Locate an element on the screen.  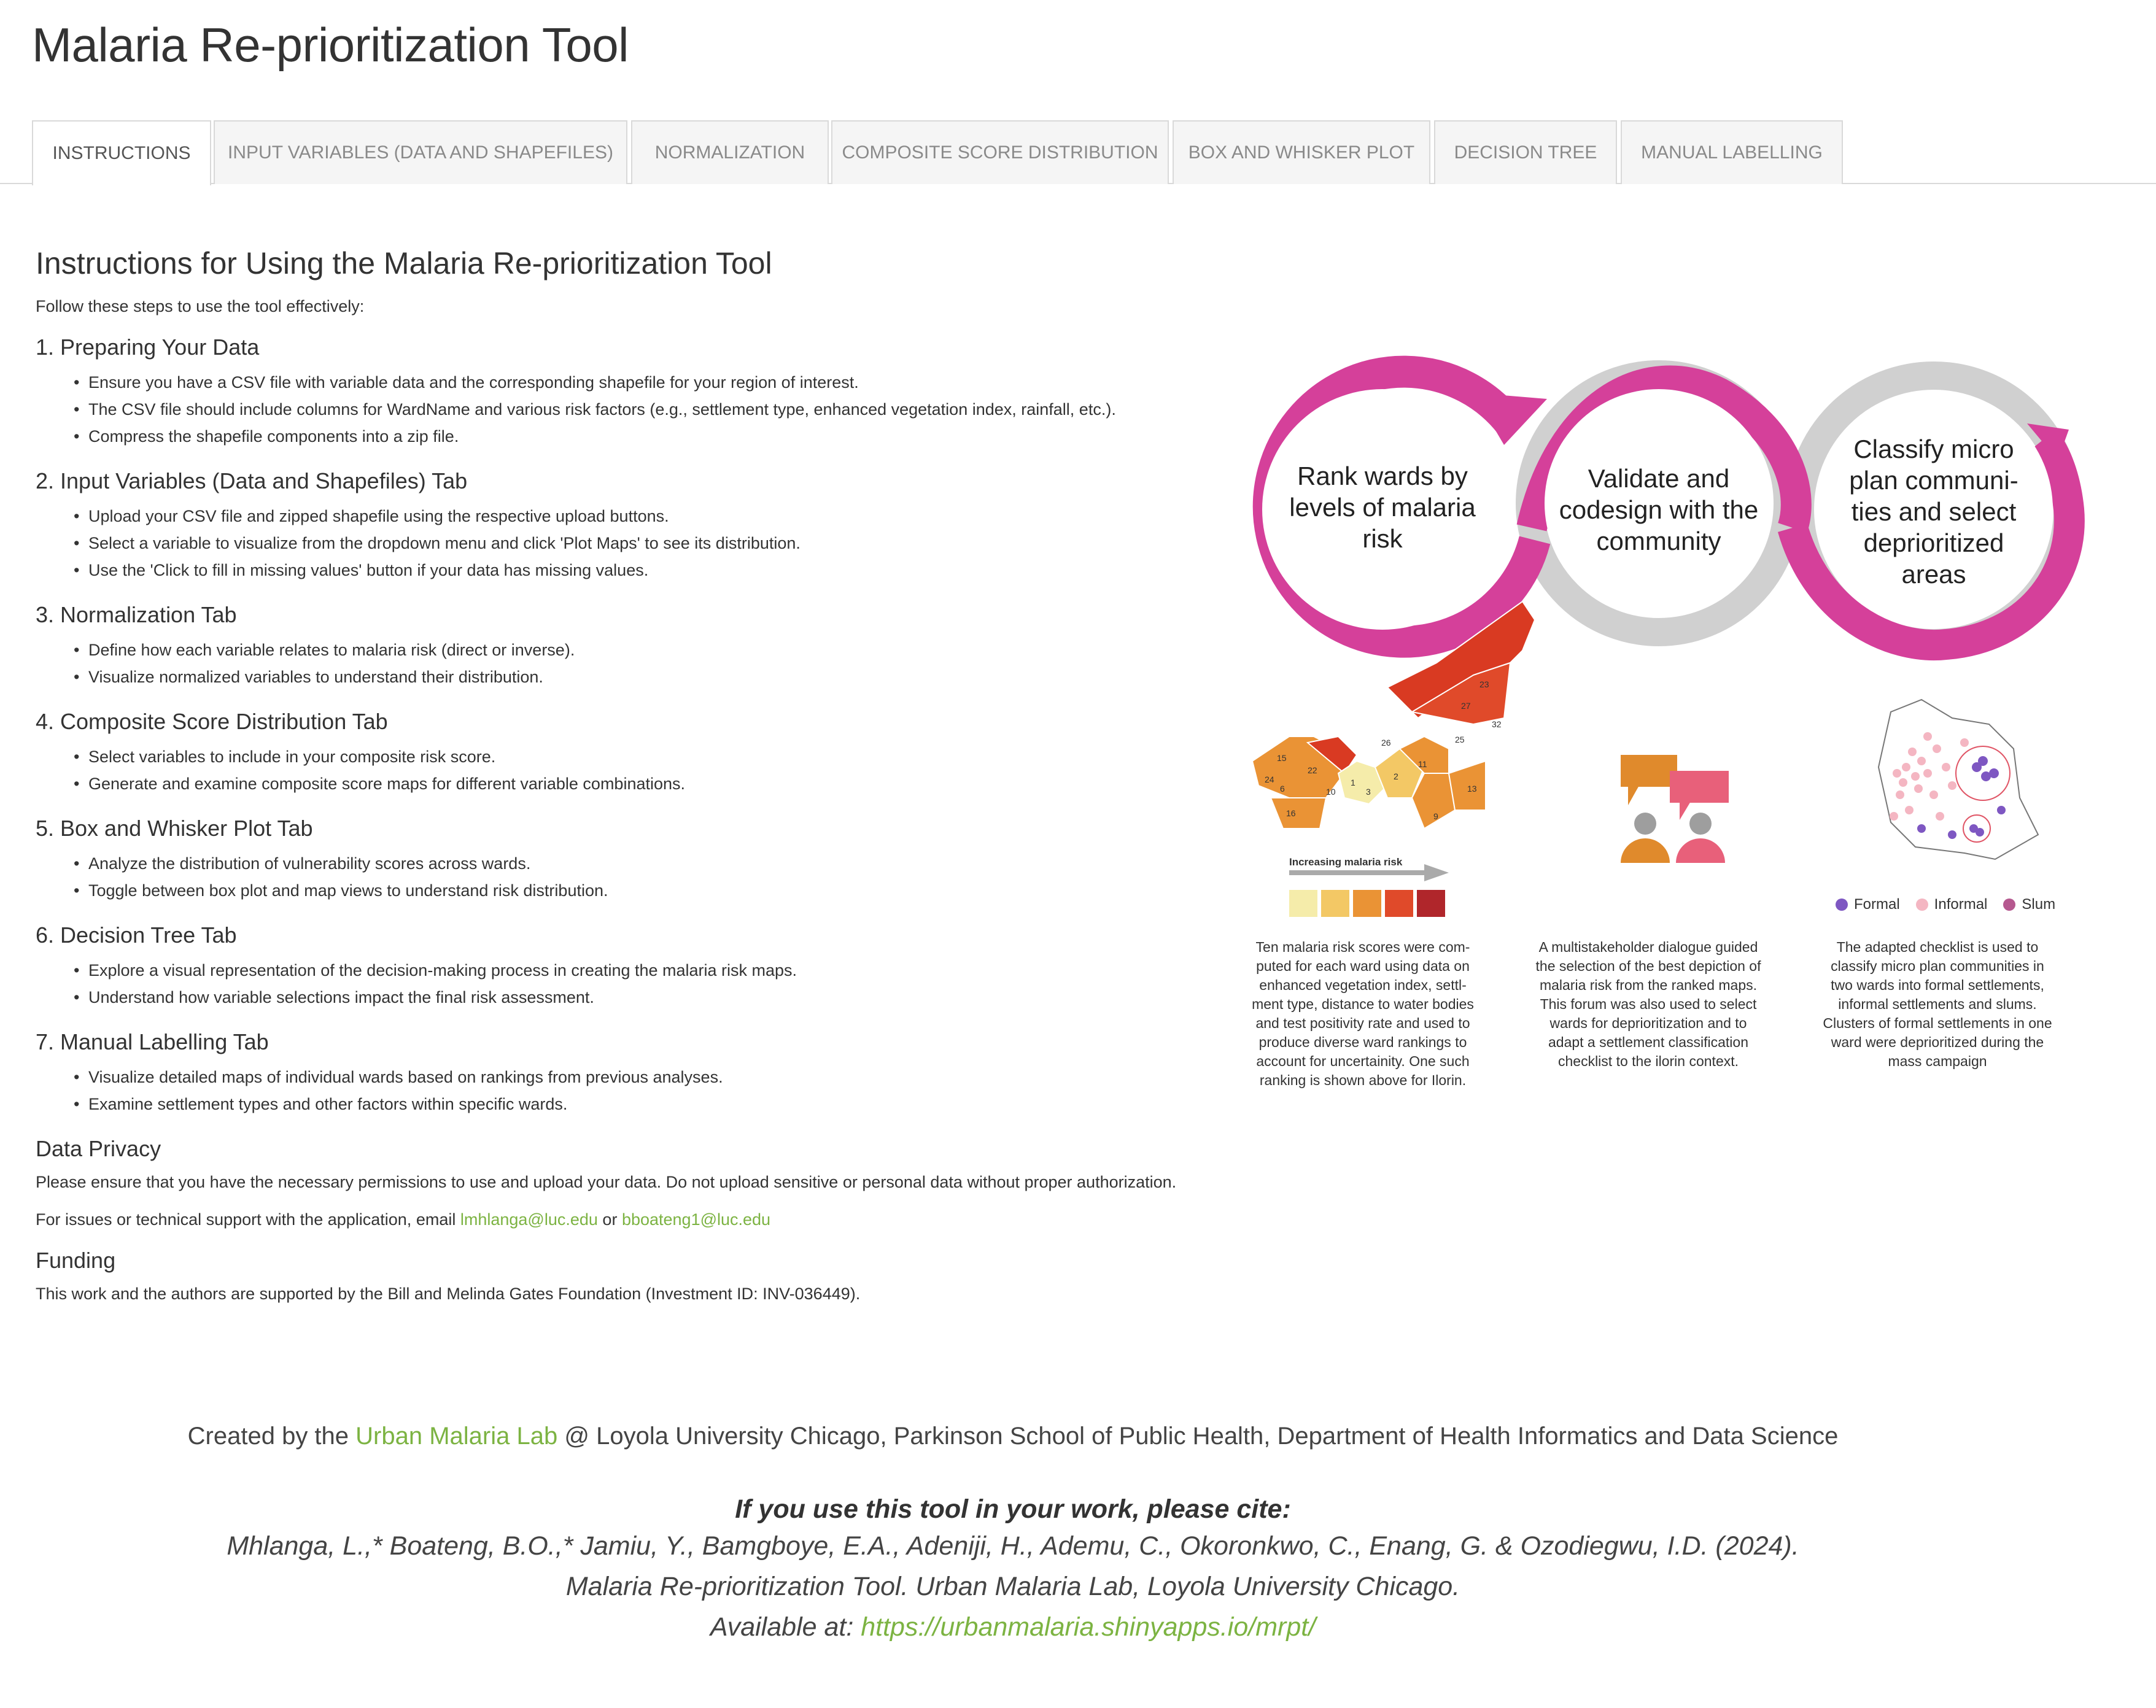
credit-prefix: Created by the is located at coordinates (268, 1436).